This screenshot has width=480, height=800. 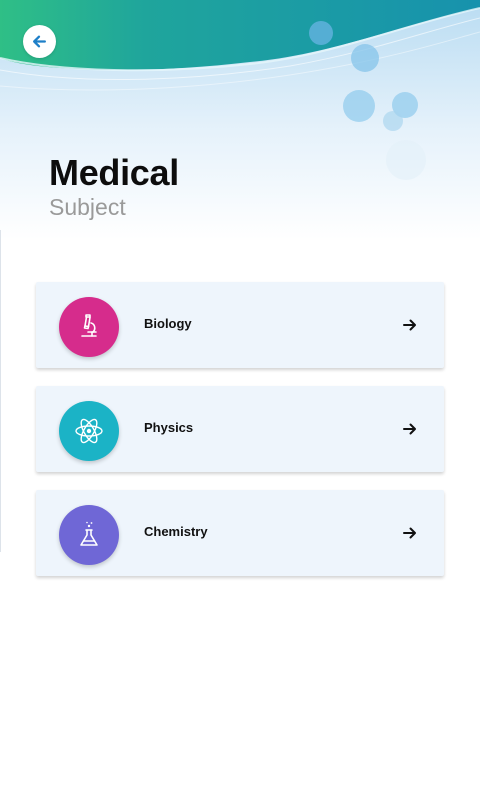 I want to click on page-title: Medical, so click(x=114, y=172).